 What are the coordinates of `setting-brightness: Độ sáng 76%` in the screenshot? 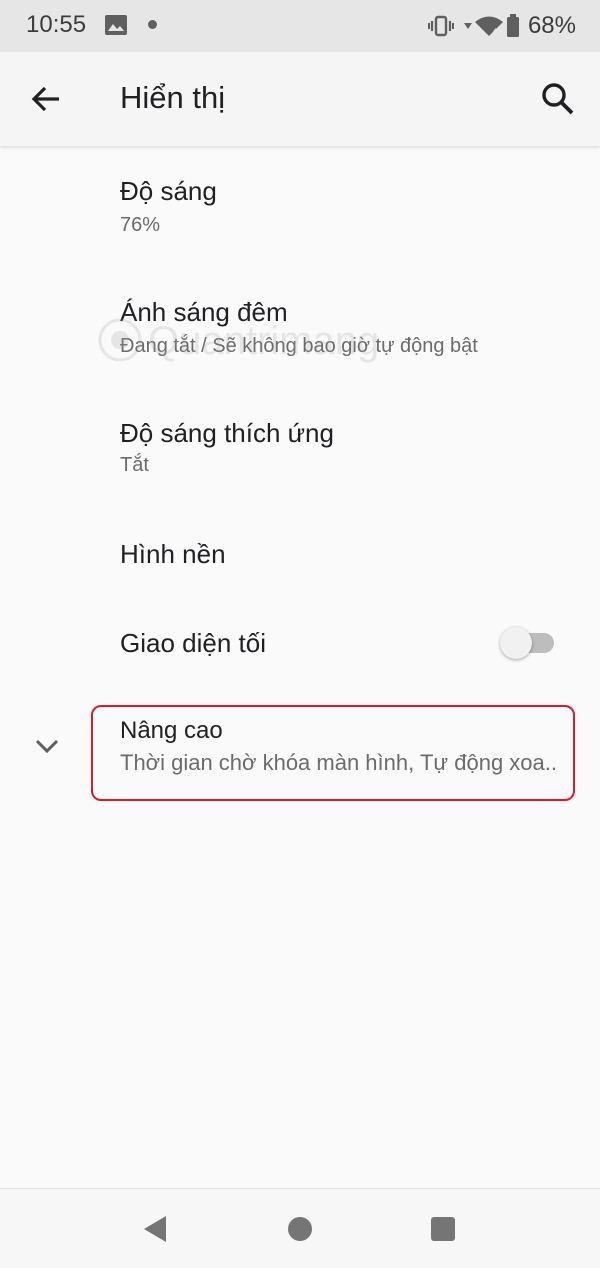 It's located at (300, 212).